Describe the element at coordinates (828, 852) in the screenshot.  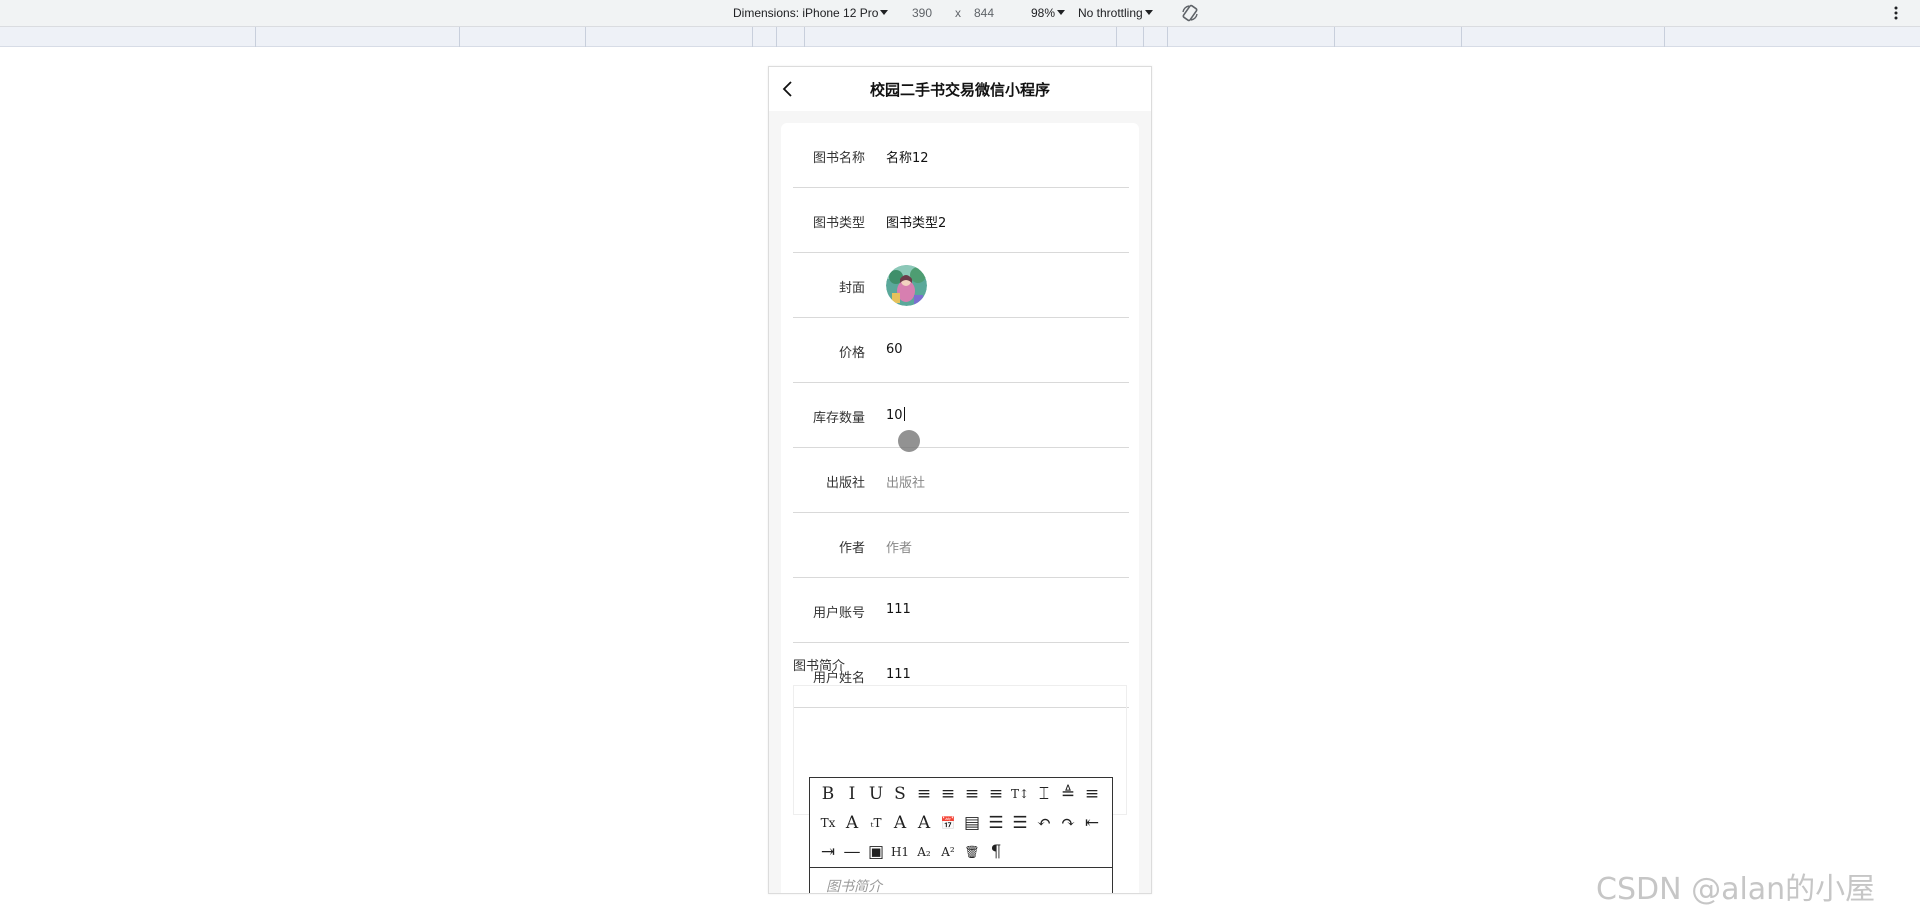
I see `editor-tool-button: ⇥` at that location.